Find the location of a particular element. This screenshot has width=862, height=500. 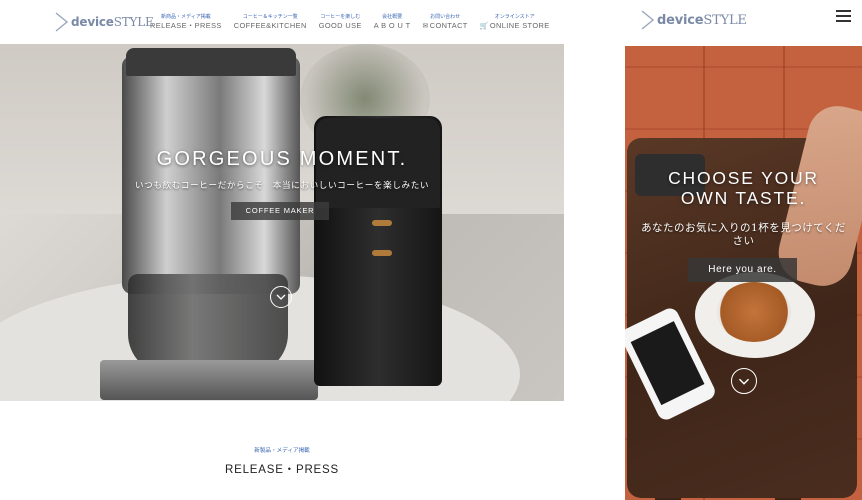

tea-cup-image is located at coordinates (754, 312).